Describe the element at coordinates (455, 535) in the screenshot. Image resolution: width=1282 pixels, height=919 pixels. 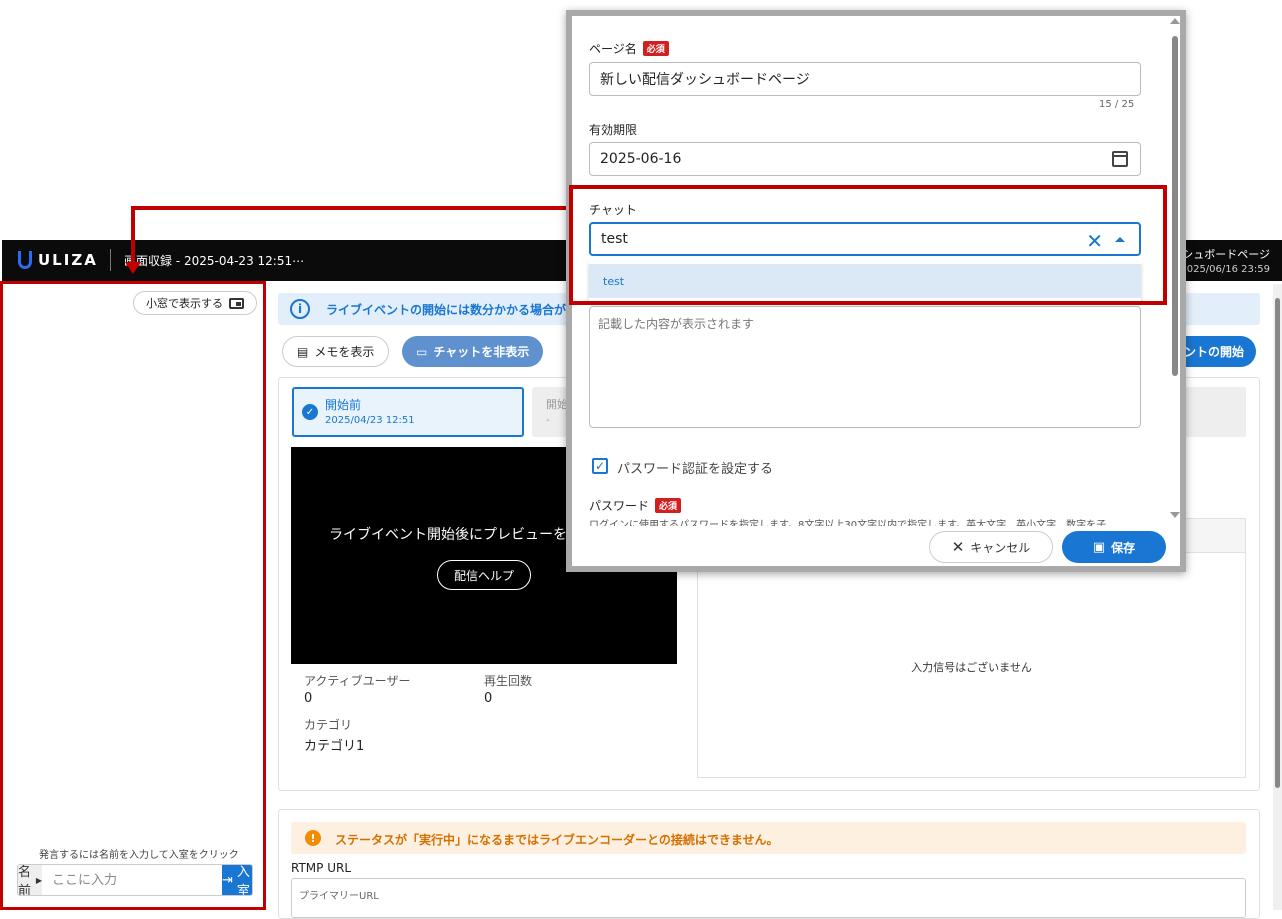
I see `preview-message: ライブイベント開始後にプレビューを表` at that location.